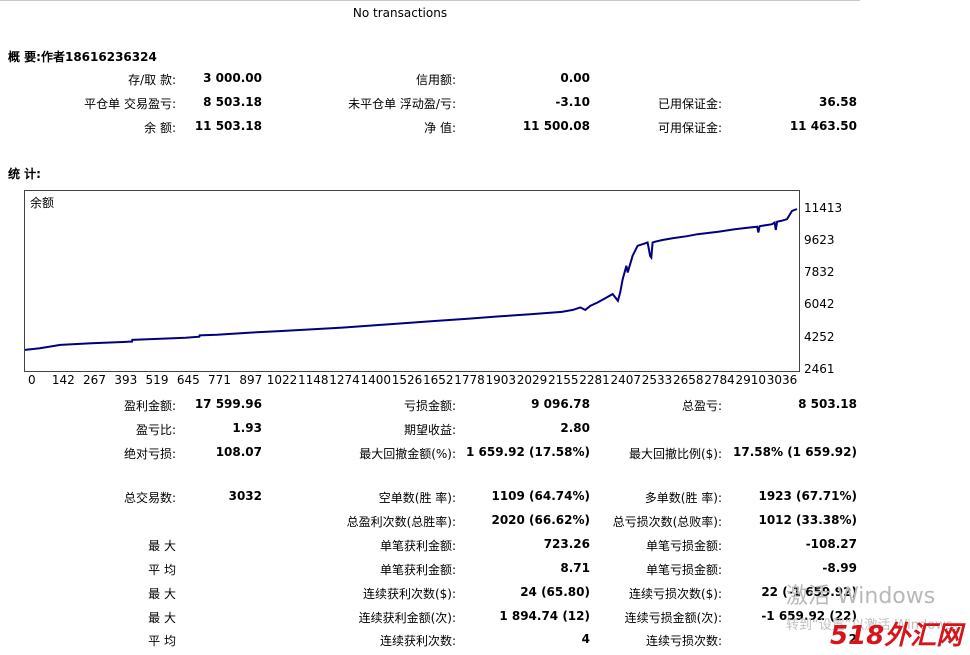 The width and height of the screenshot is (970, 655). Describe the element at coordinates (807, 496) in the screenshot. I see `stats-value: 1923 (67.71%)` at that location.